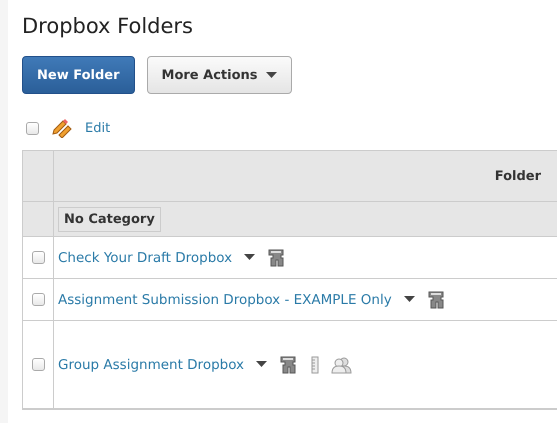  I want to click on pencils-icon, so click(62, 128).